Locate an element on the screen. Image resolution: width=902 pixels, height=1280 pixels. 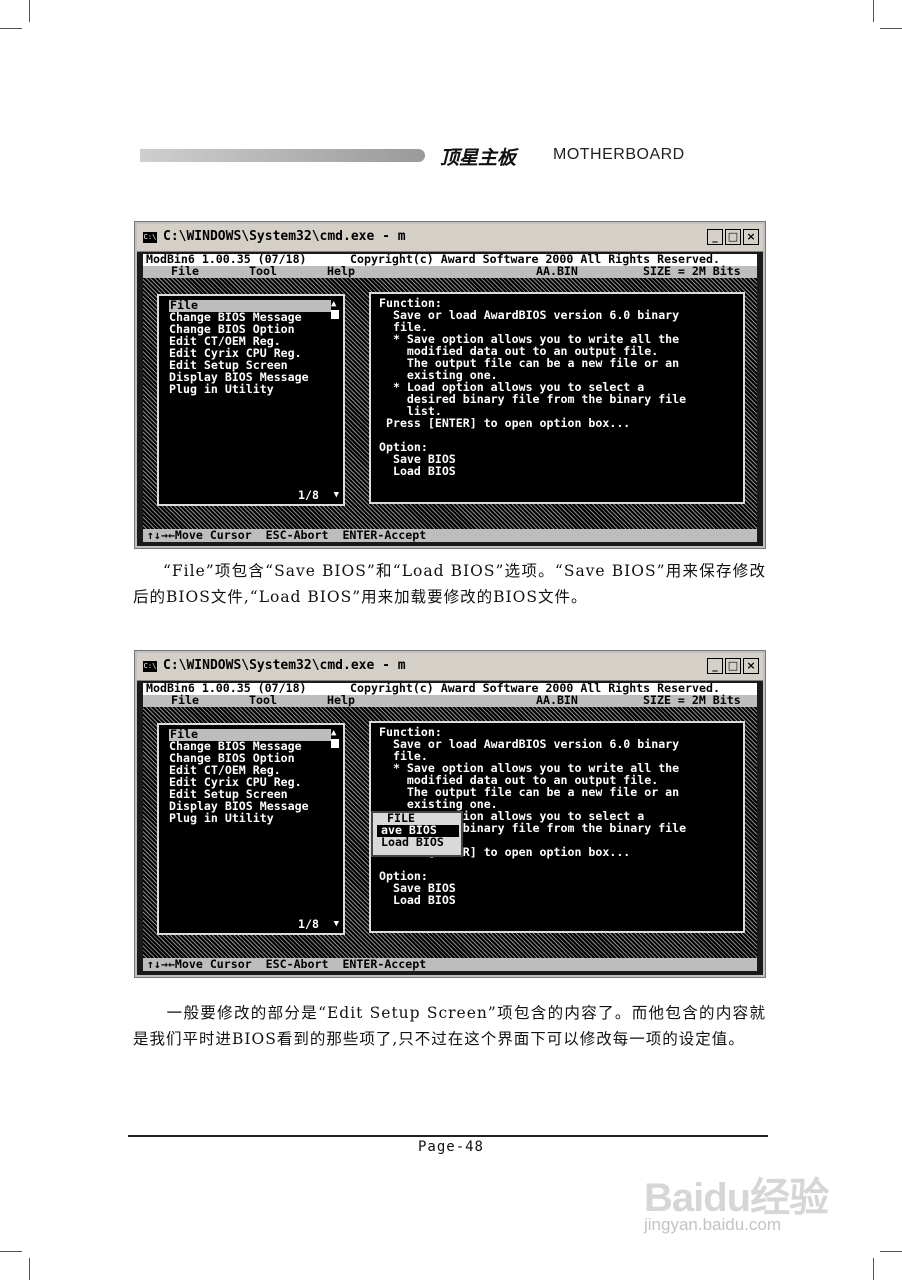
brand-name-en: MOTHERBOARD is located at coordinates (619, 154).